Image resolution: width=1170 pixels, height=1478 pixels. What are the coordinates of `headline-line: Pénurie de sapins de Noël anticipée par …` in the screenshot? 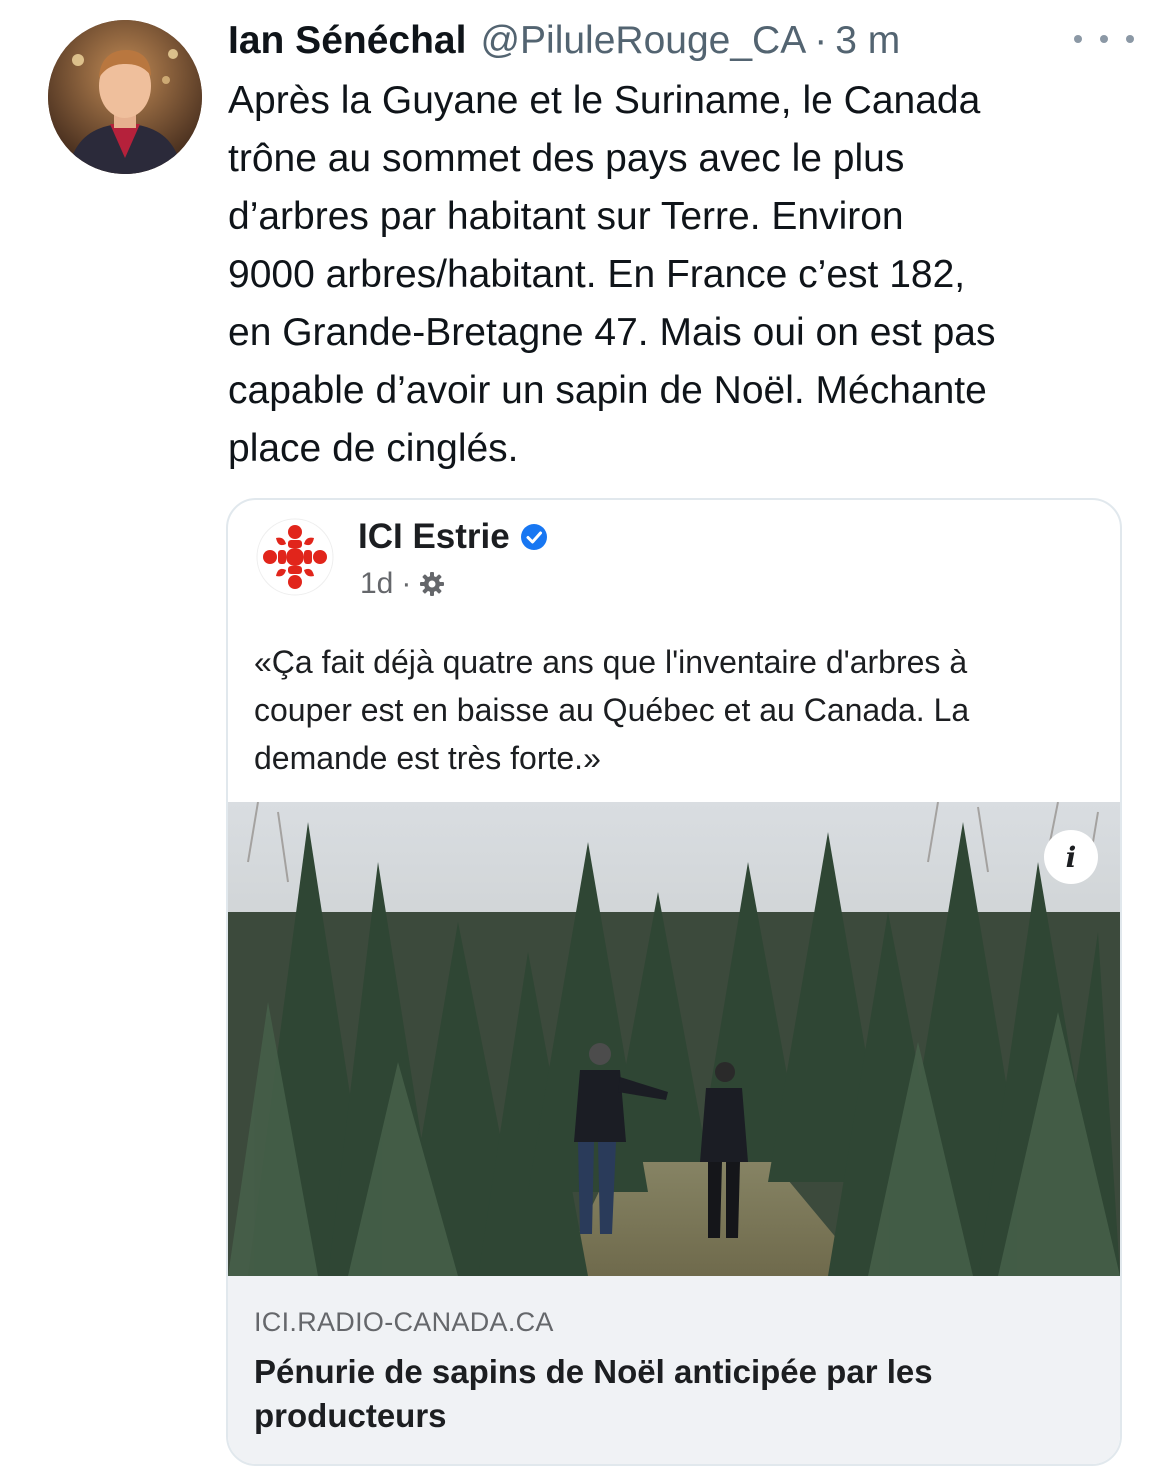 It's located at (593, 1371).